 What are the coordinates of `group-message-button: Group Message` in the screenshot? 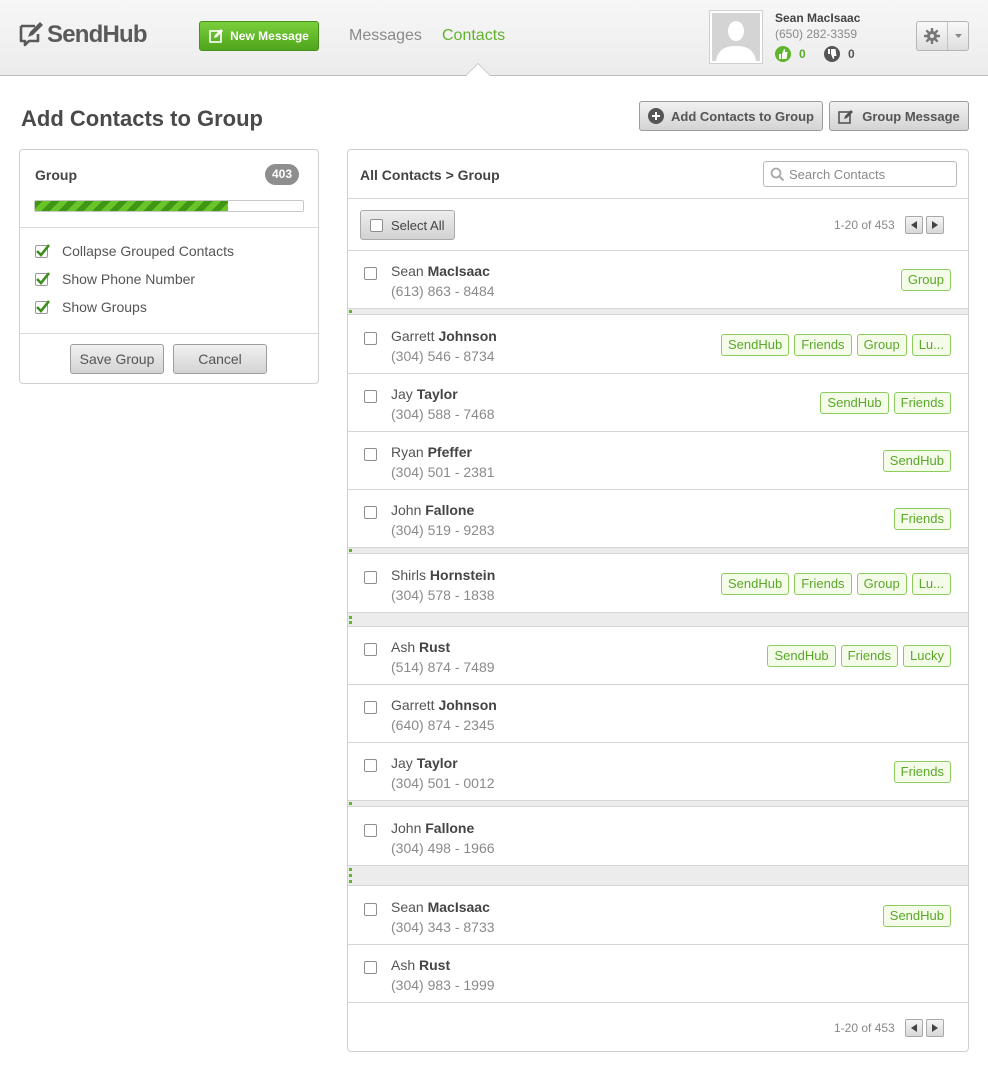 It's located at (899, 116).